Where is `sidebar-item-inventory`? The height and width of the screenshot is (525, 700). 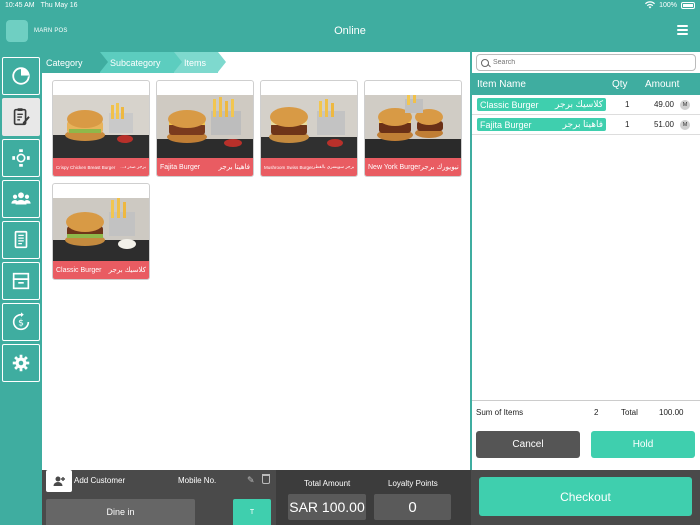 sidebar-item-inventory is located at coordinates (21, 281).